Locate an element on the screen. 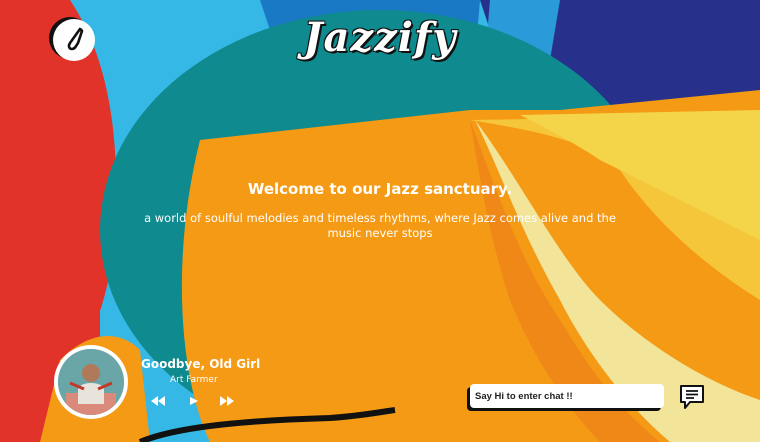 Image resolution: width=760 pixels, height=442 pixels. play-icon is located at coordinates (194, 401).